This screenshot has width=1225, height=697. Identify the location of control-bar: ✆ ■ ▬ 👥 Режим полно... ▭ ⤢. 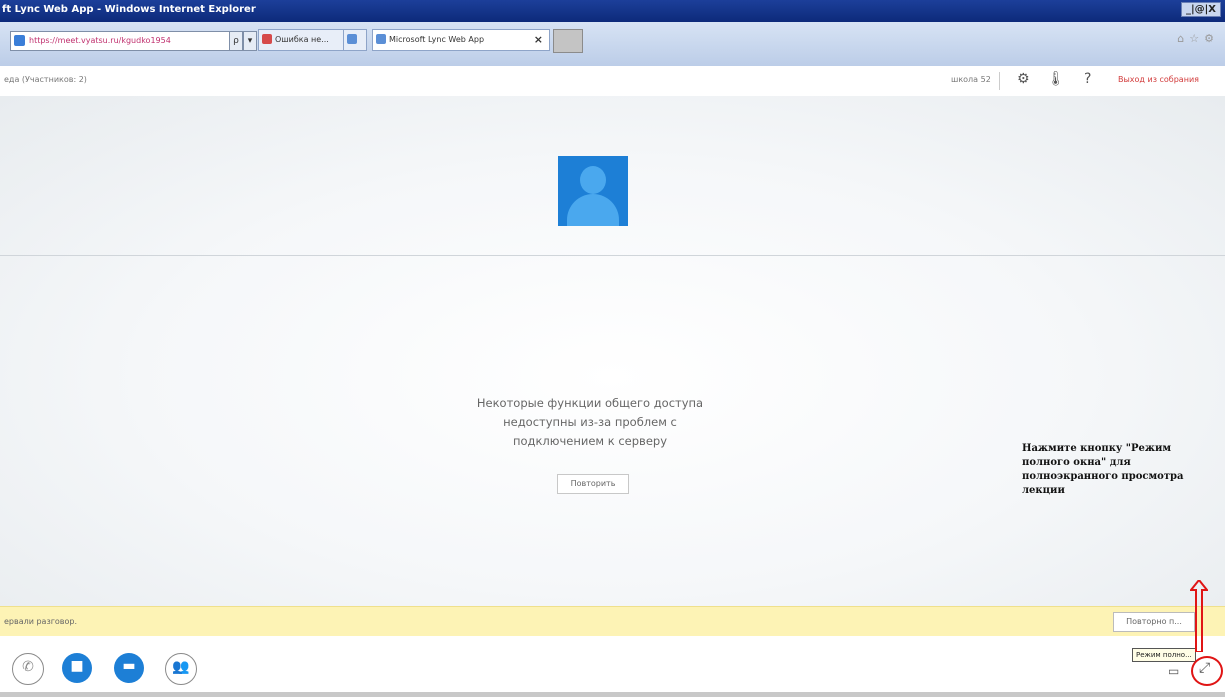
(612, 666).